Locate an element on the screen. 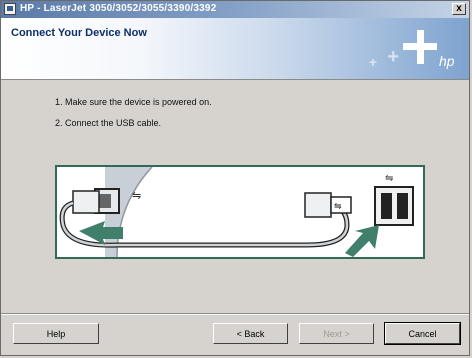  cancel-button: Cancel is located at coordinates (422, 333).